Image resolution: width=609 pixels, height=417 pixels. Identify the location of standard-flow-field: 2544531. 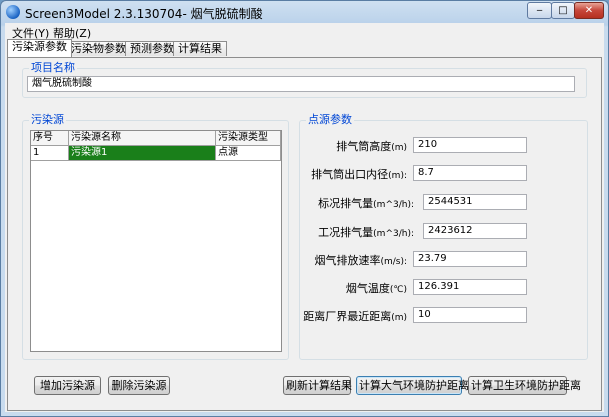
(475, 202).